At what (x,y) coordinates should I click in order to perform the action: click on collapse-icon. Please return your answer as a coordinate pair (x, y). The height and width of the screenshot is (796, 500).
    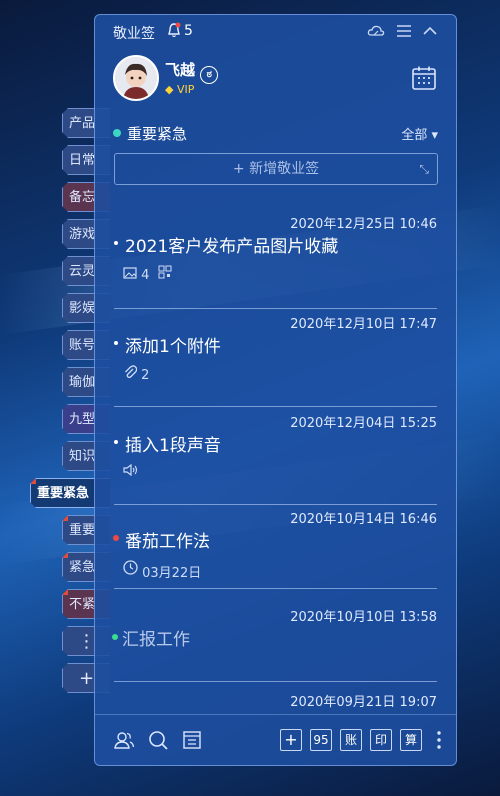
    Looking at the image, I should click on (430, 31).